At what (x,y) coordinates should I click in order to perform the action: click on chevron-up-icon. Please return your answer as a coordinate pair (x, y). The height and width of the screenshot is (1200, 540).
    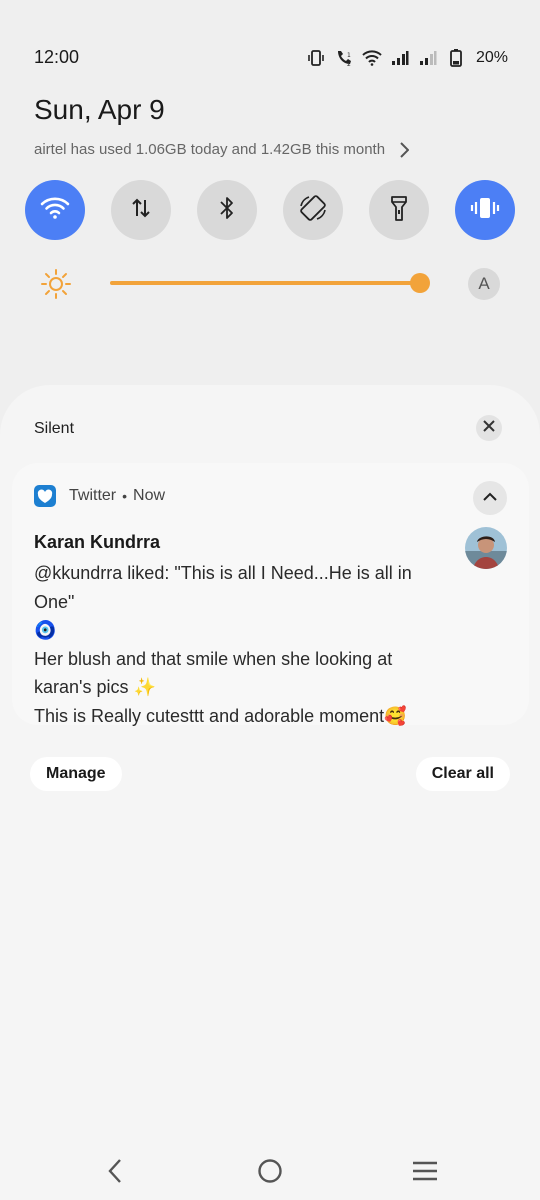
    Looking at the image, I should click on (490, 498).